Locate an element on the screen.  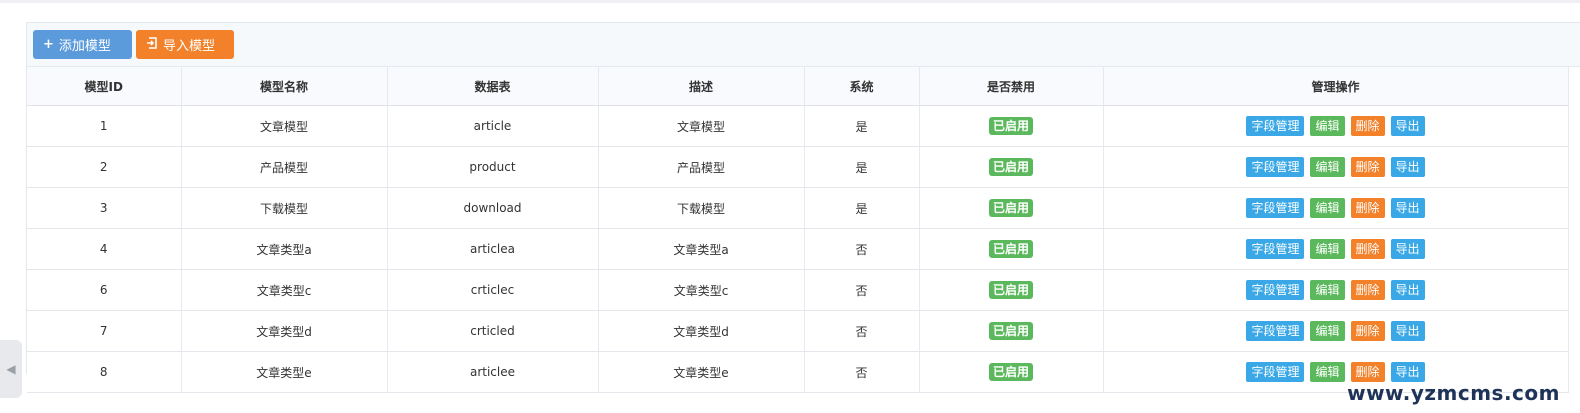
header-model-id: 模型ID is located at coordinates (104, 86).